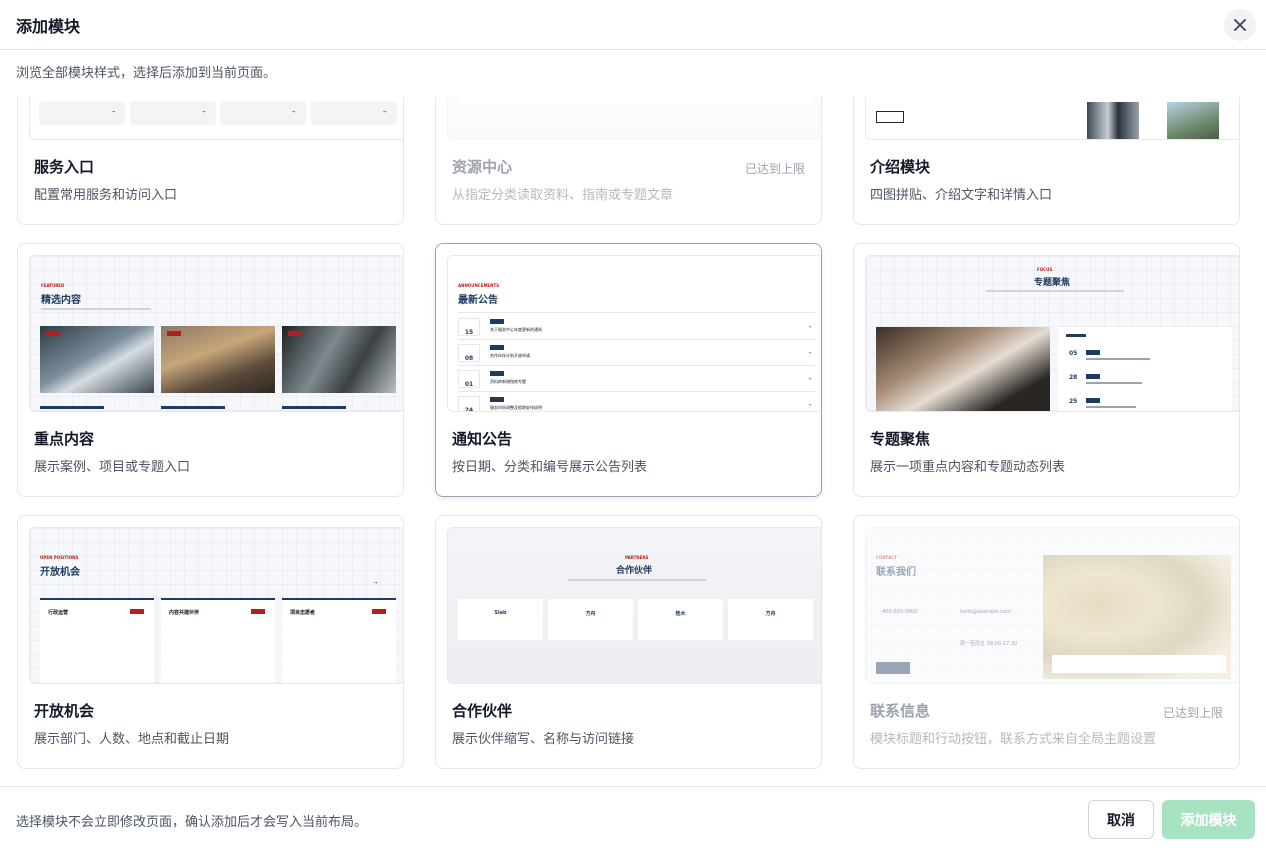  Describe the element at coordinates (1046, 161) in the screenshot. I see `module-card-intro: 介绍模块 四图拼贴、介绍文字和详情入口` at that location.